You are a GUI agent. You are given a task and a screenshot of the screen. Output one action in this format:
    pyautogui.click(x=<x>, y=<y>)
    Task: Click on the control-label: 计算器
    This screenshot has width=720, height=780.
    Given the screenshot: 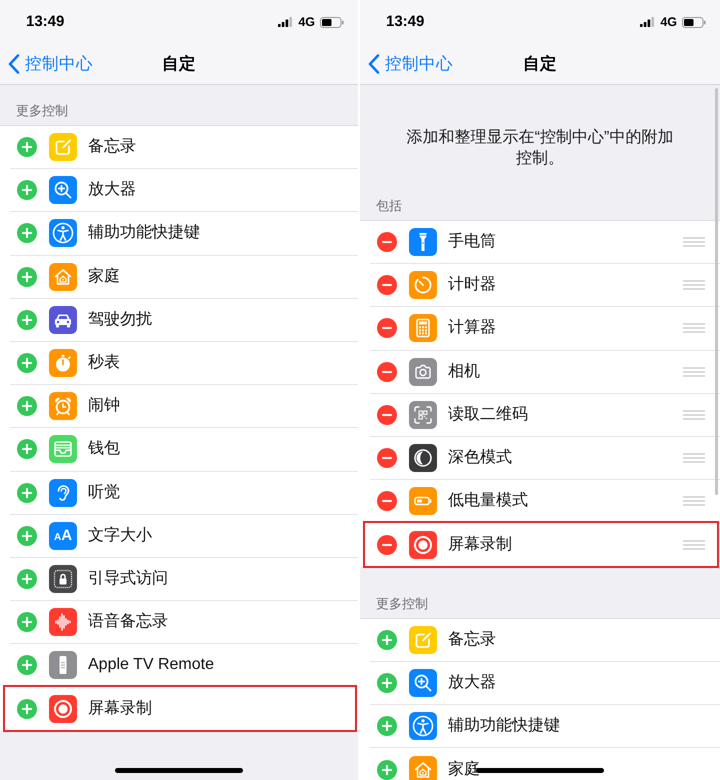 What is the action you would take?
    pyautogui.click(x=472, y=328)
    